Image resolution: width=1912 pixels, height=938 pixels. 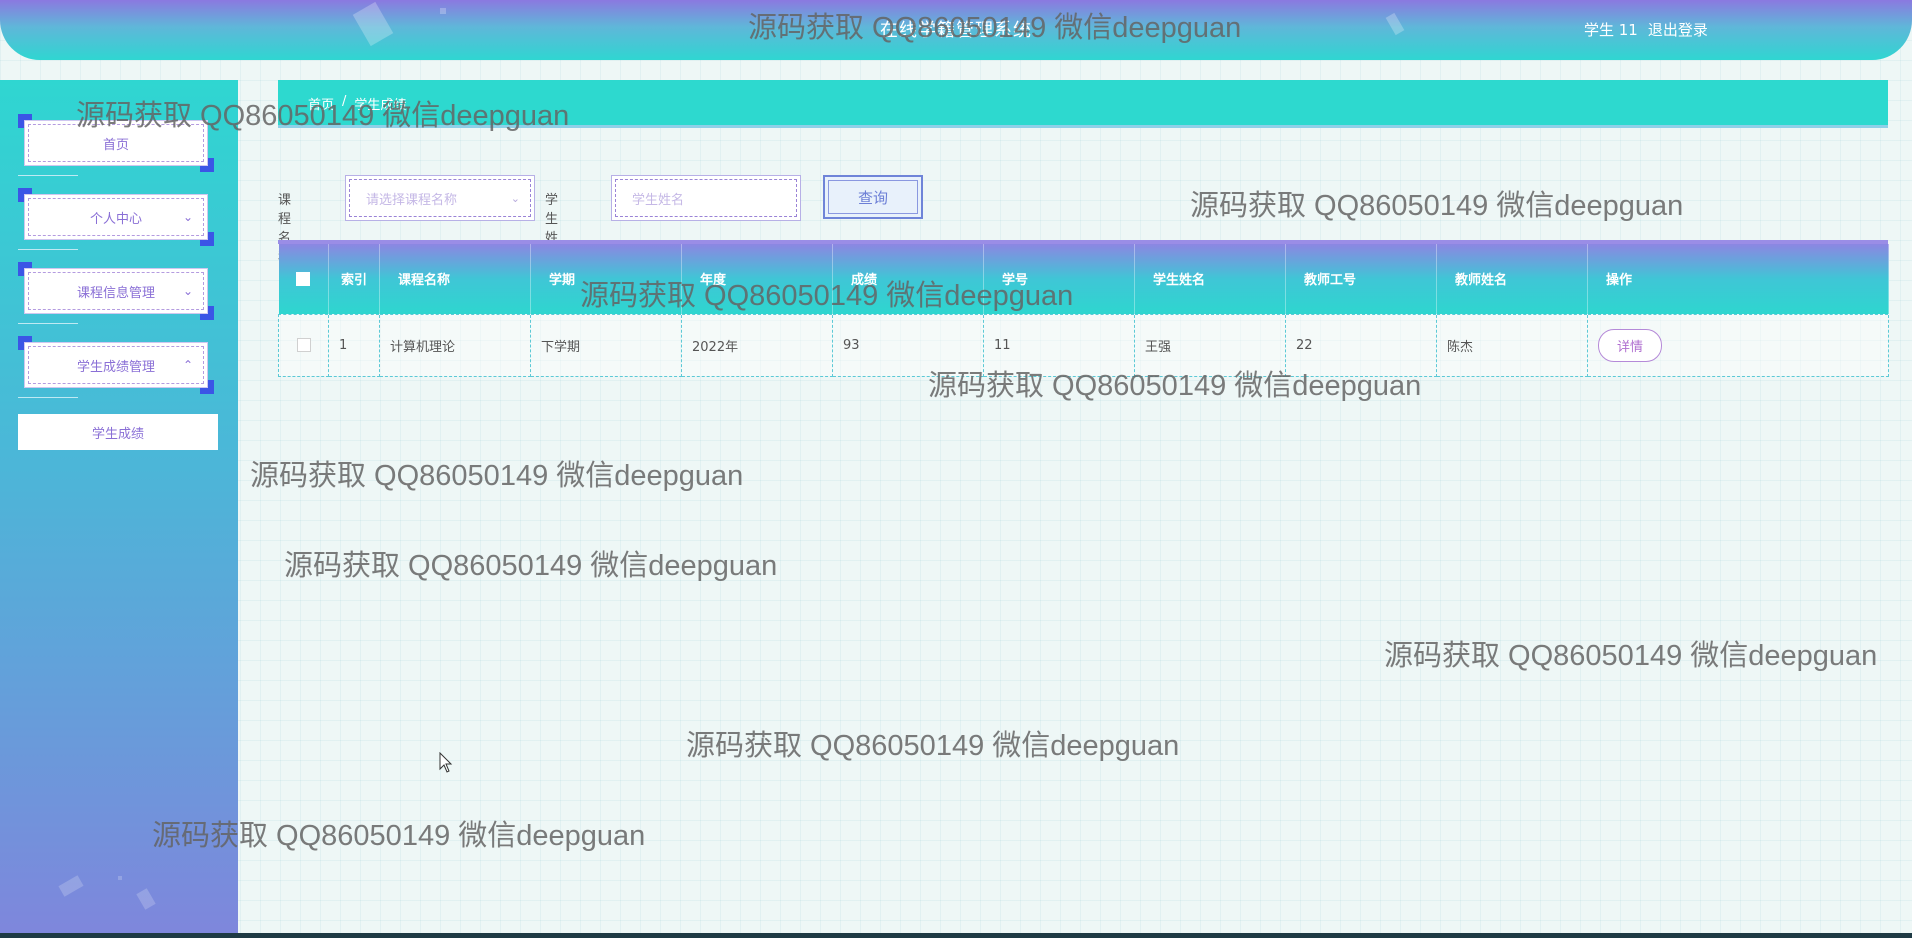 I want to click on cell-score: 93, so click(x=908, y=345).